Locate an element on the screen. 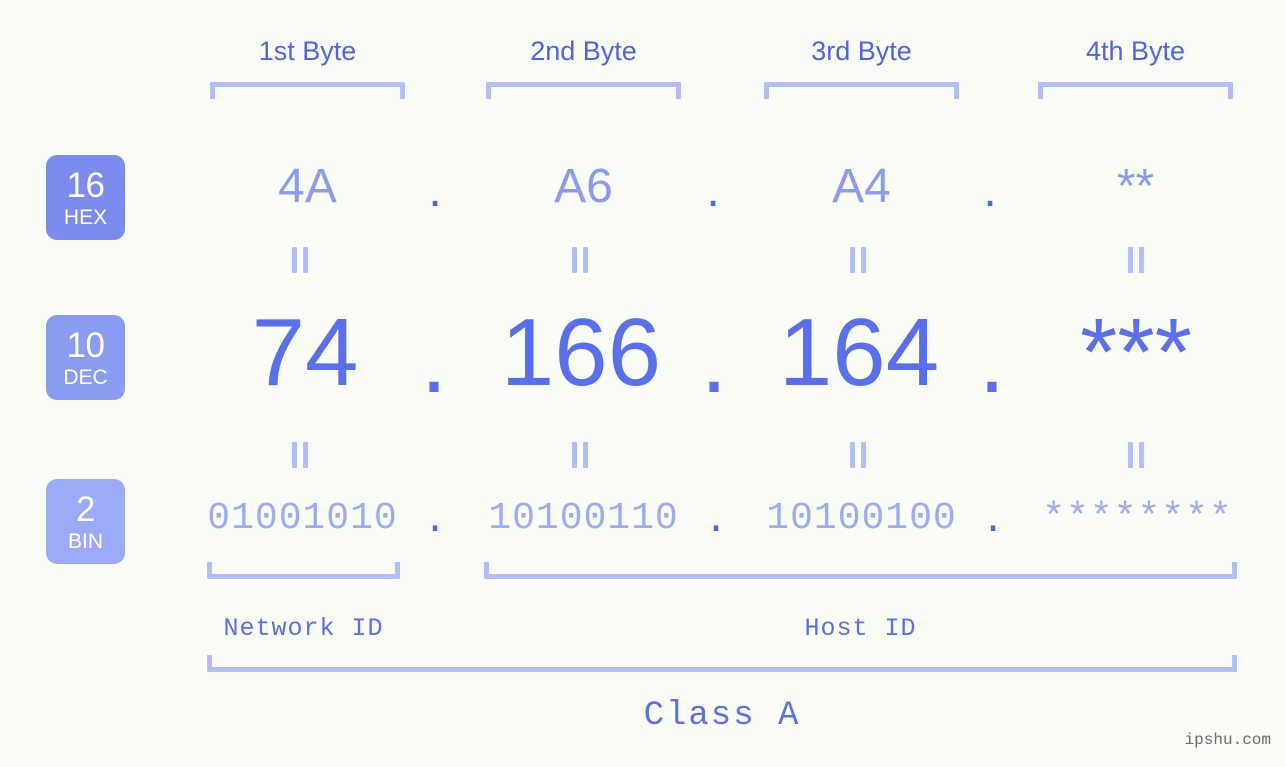  dec-byte-3-value: 164 is located at coordinates (859, 352).